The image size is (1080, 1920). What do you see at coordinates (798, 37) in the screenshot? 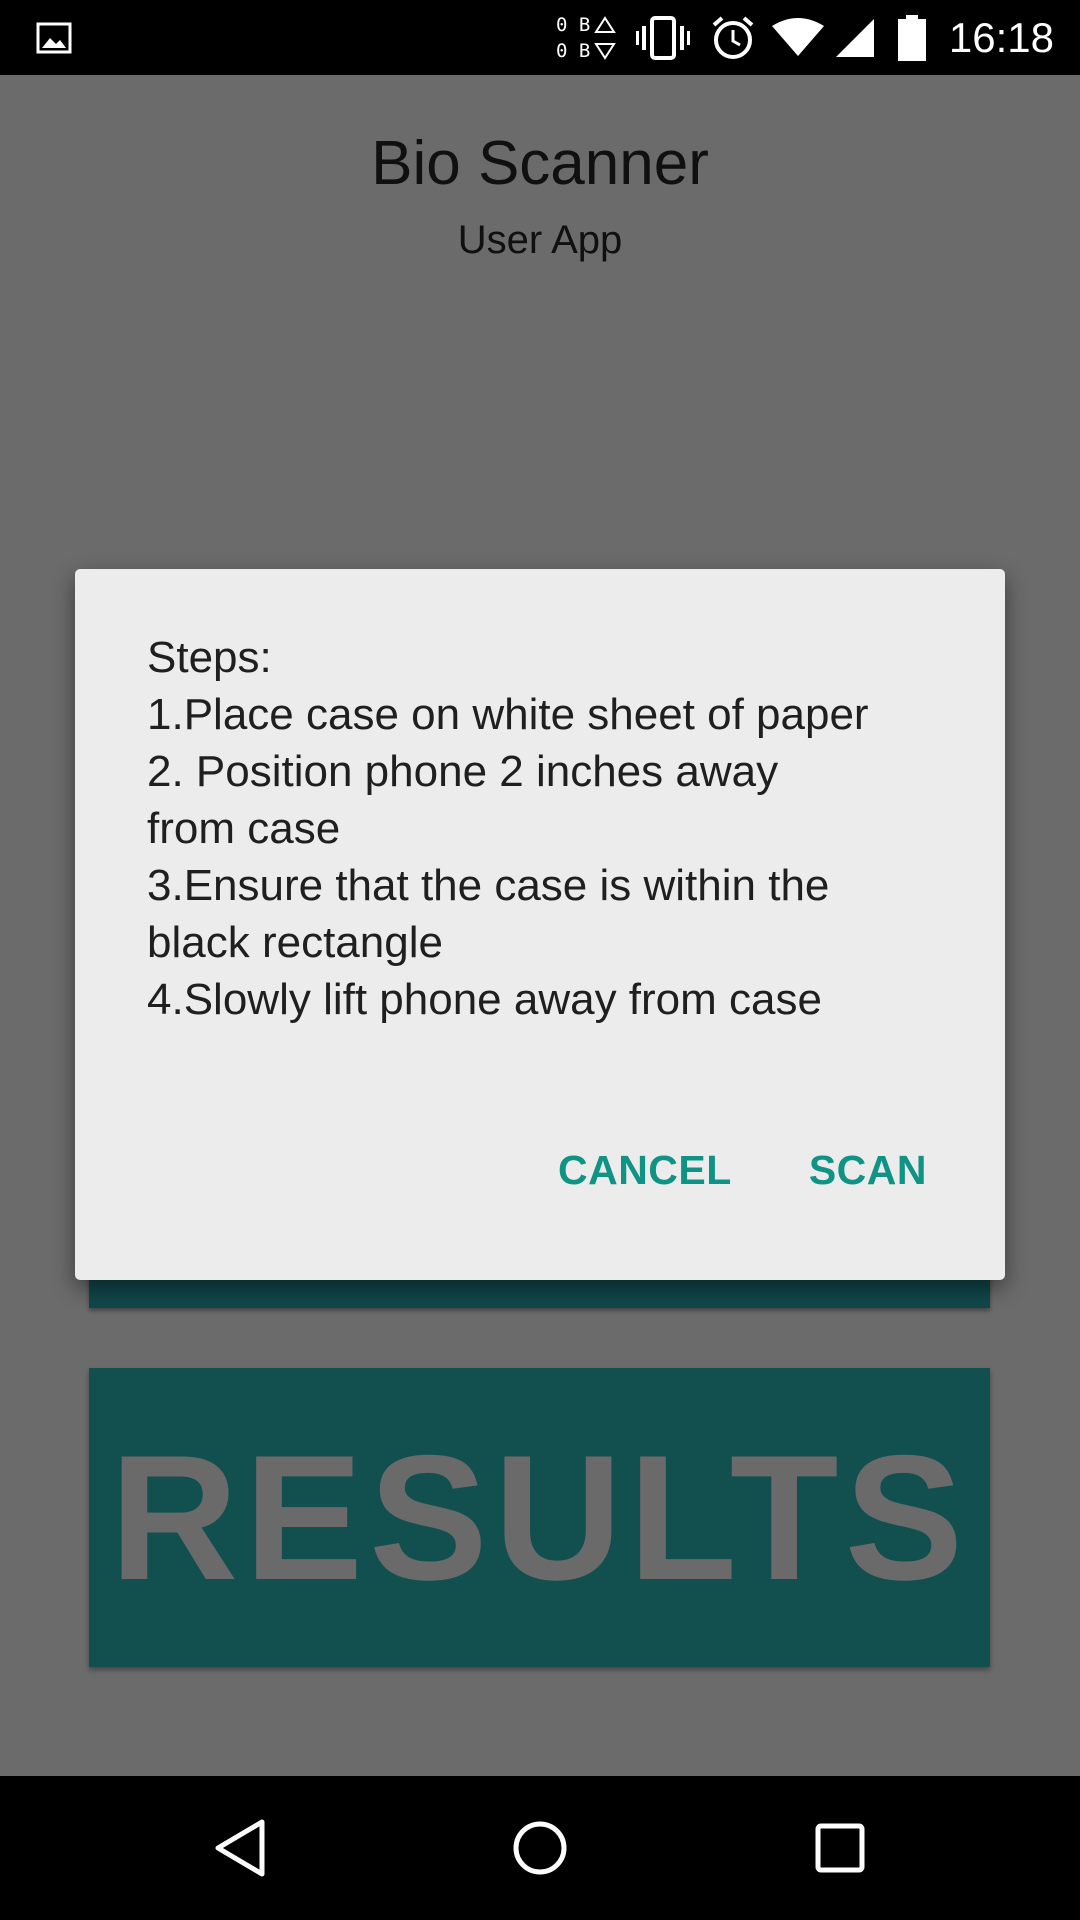
I see `wifi-icon` at bounding box center [798, 37].